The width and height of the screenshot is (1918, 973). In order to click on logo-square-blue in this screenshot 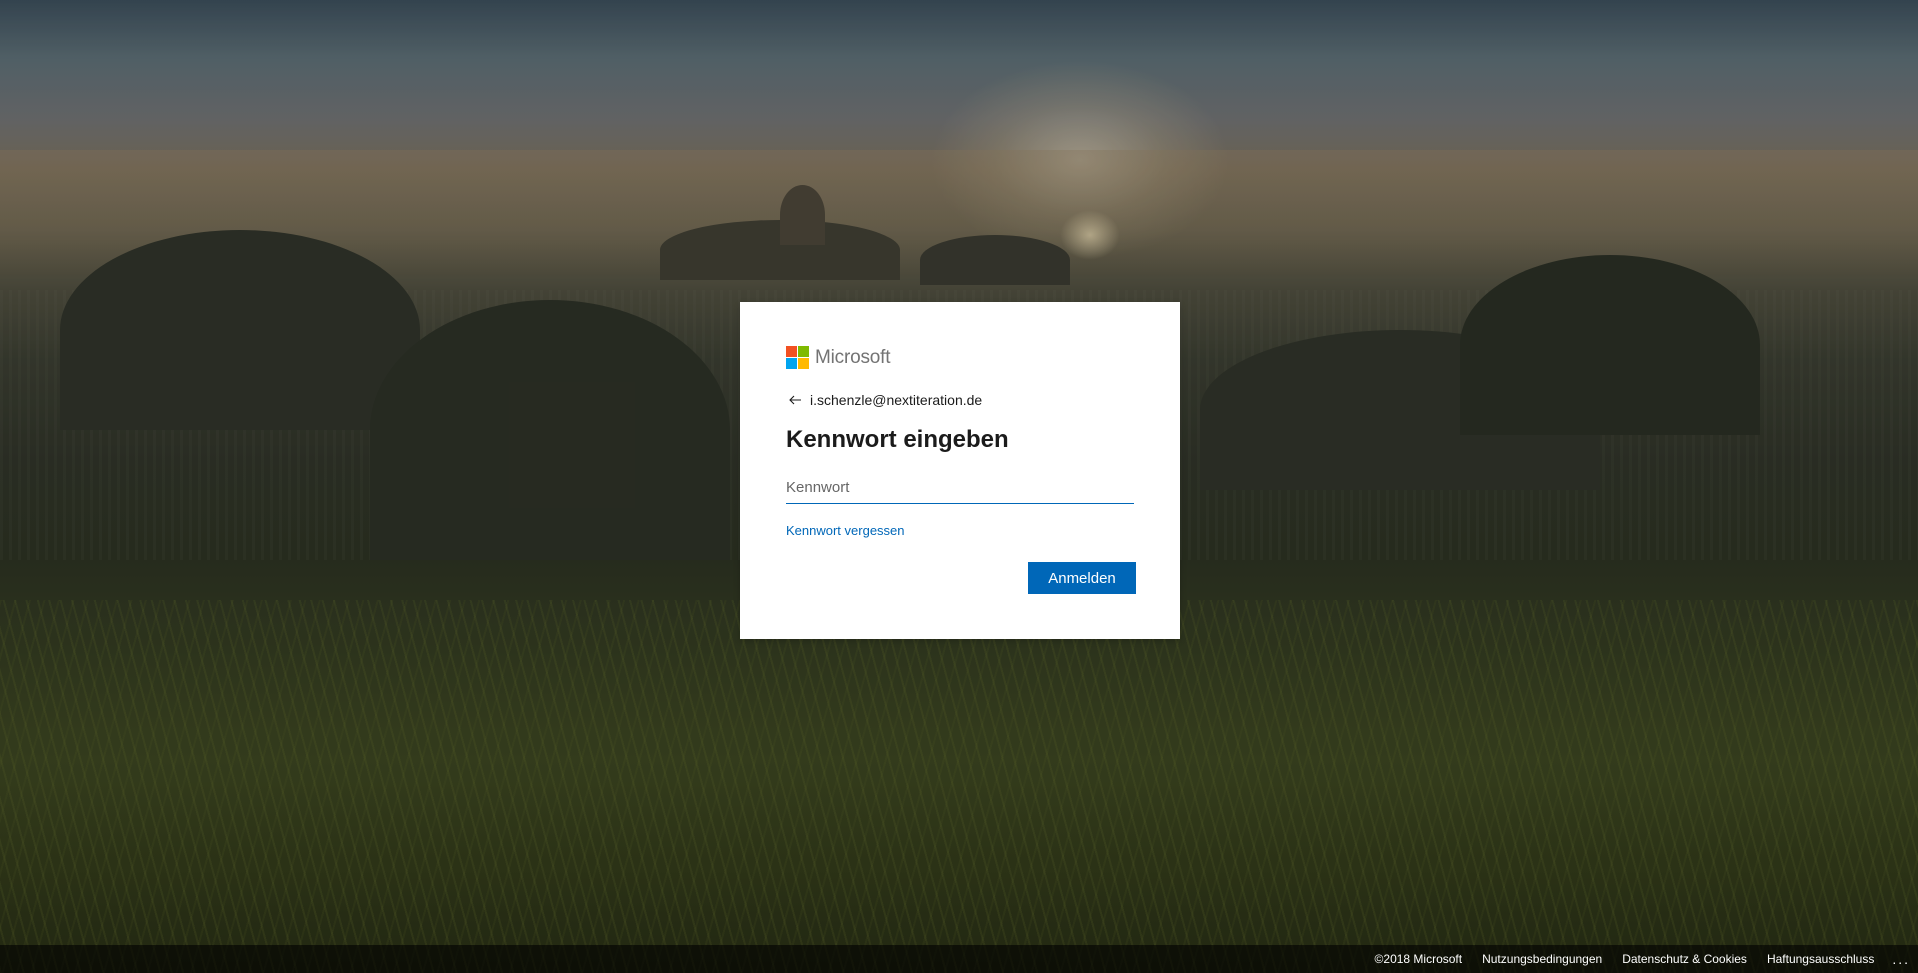, I will do `click(791, 363)`.